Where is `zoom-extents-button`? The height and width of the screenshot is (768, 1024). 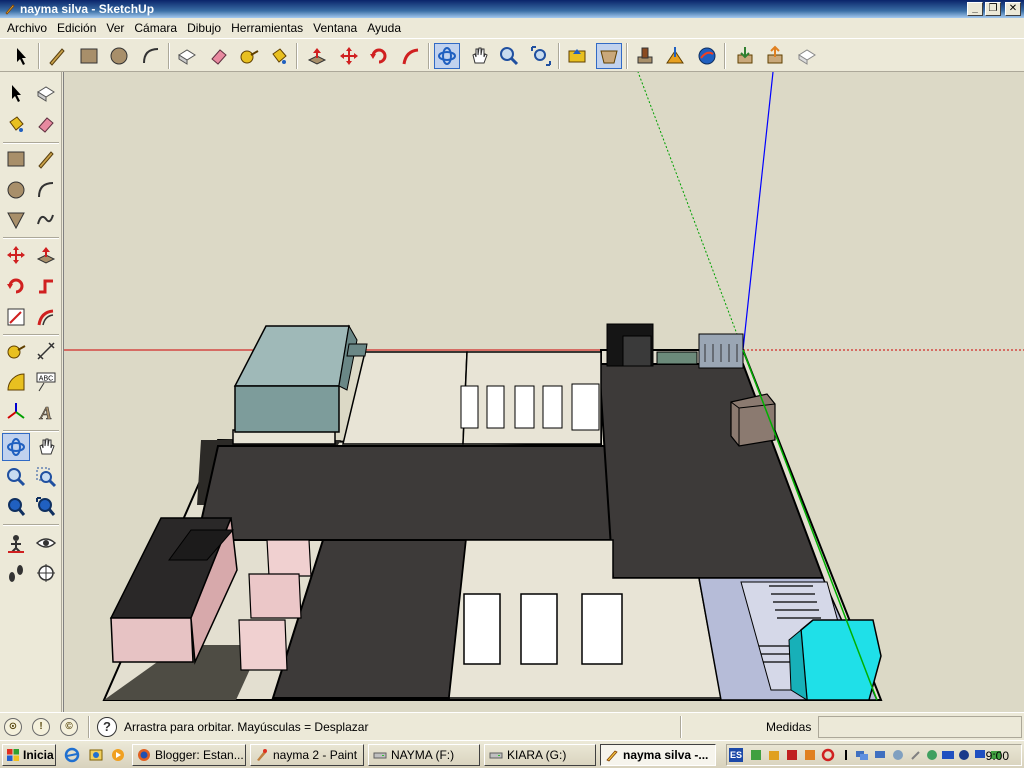
zoom-extents-button is located at coordinates (541, 56).